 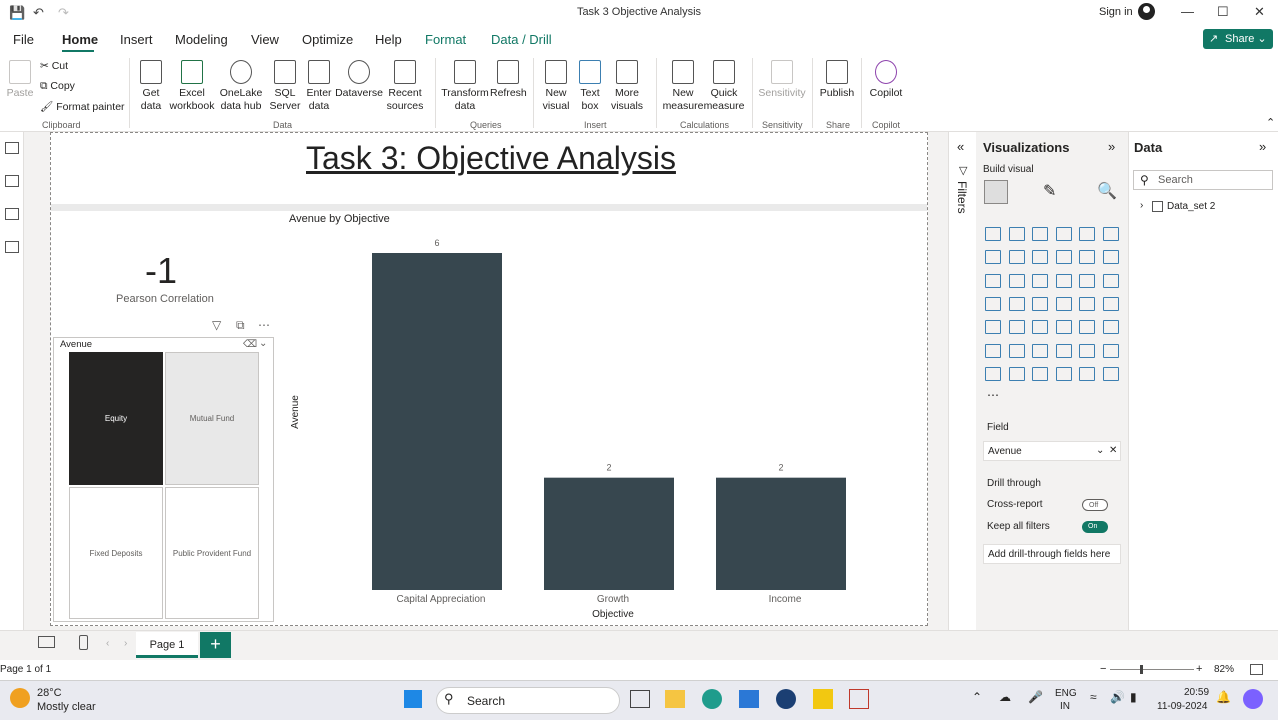 What do you see at coordinates (1095, 527) in the screenshot?
I see `keep-filters-toggle: On` at bounding box center [1095, 527].